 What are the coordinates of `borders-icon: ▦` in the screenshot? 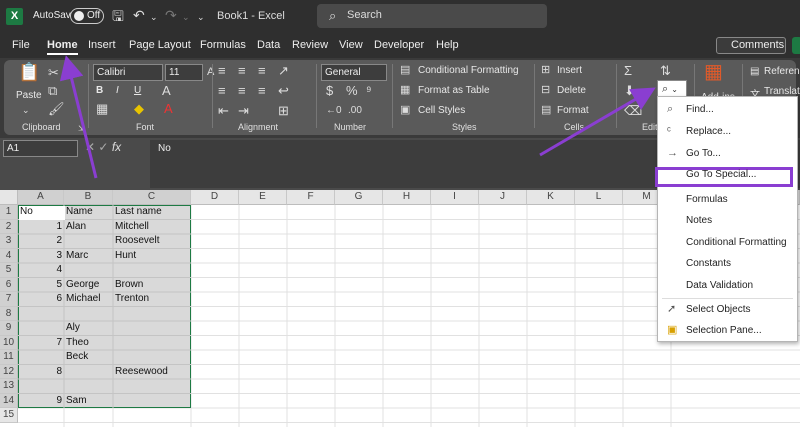 It's located at (102, 108).